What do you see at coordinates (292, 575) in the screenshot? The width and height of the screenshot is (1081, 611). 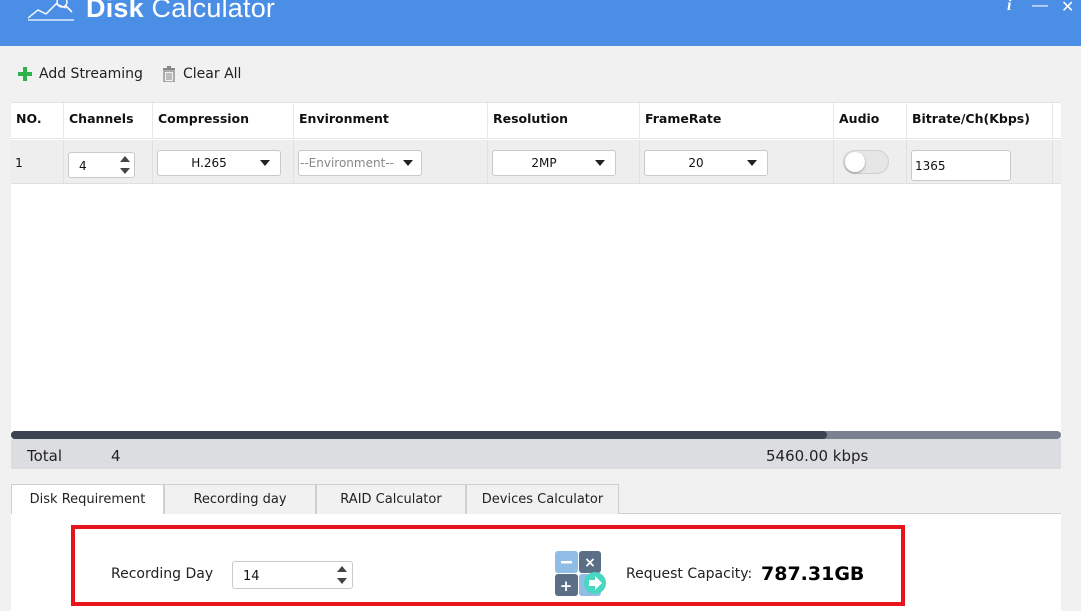 I see `recording-day-stepper: 14` at bounding box center [292, 575].